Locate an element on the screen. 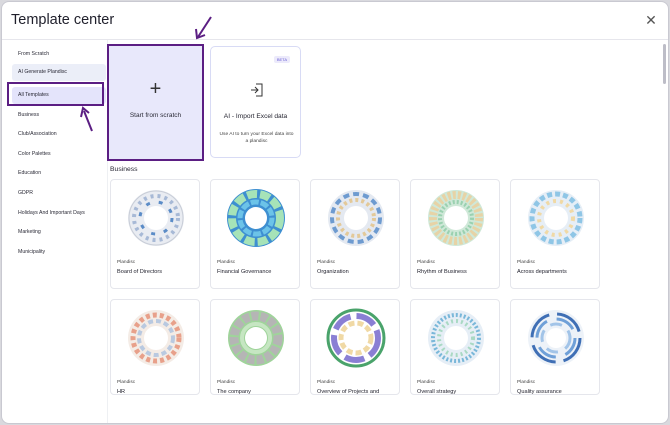 Image resolution: width=670 pixels, height=425 pixels. dialog-title: Template center is located at coordinates (63, 20).